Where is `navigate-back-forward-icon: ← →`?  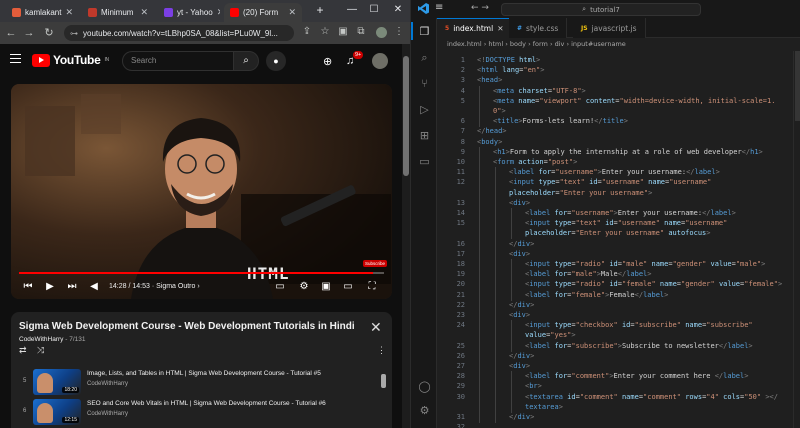 navigate-back-forward-icon: ← → is located at coordinates (480, 8).